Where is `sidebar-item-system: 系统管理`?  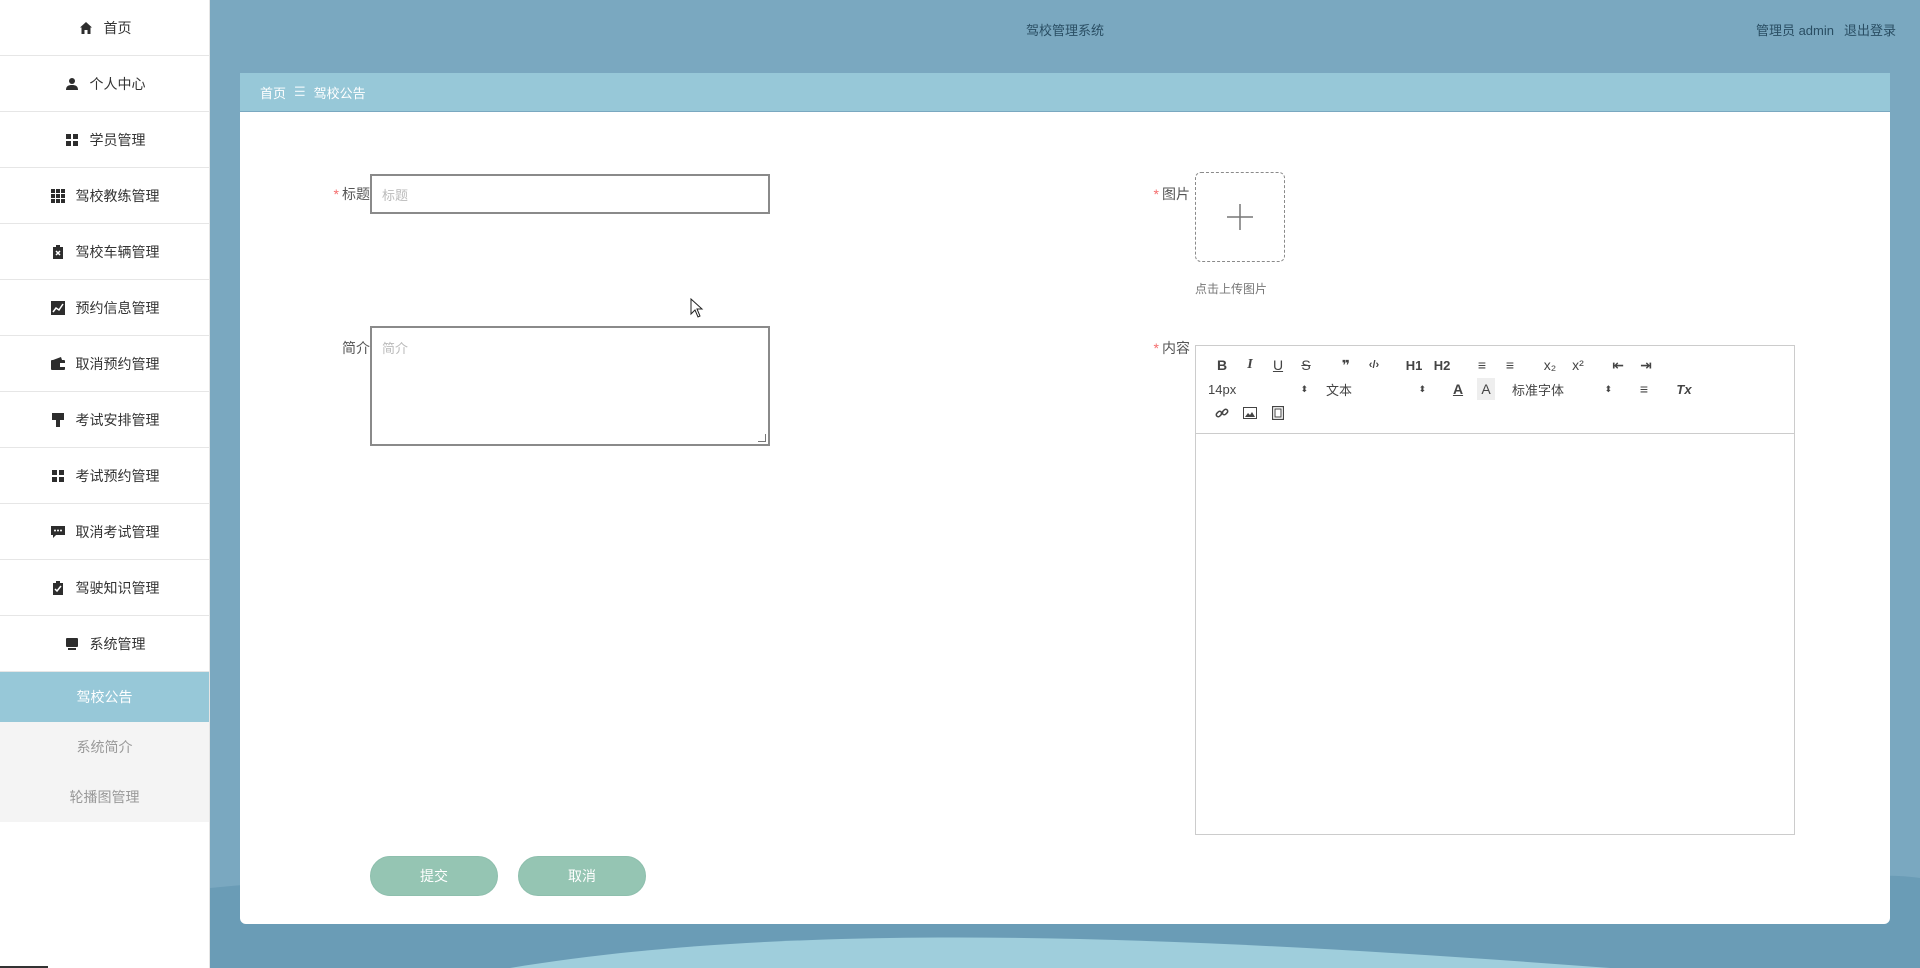
sidebar-item-system: 系统管理 is located at coordinates (104, 644).